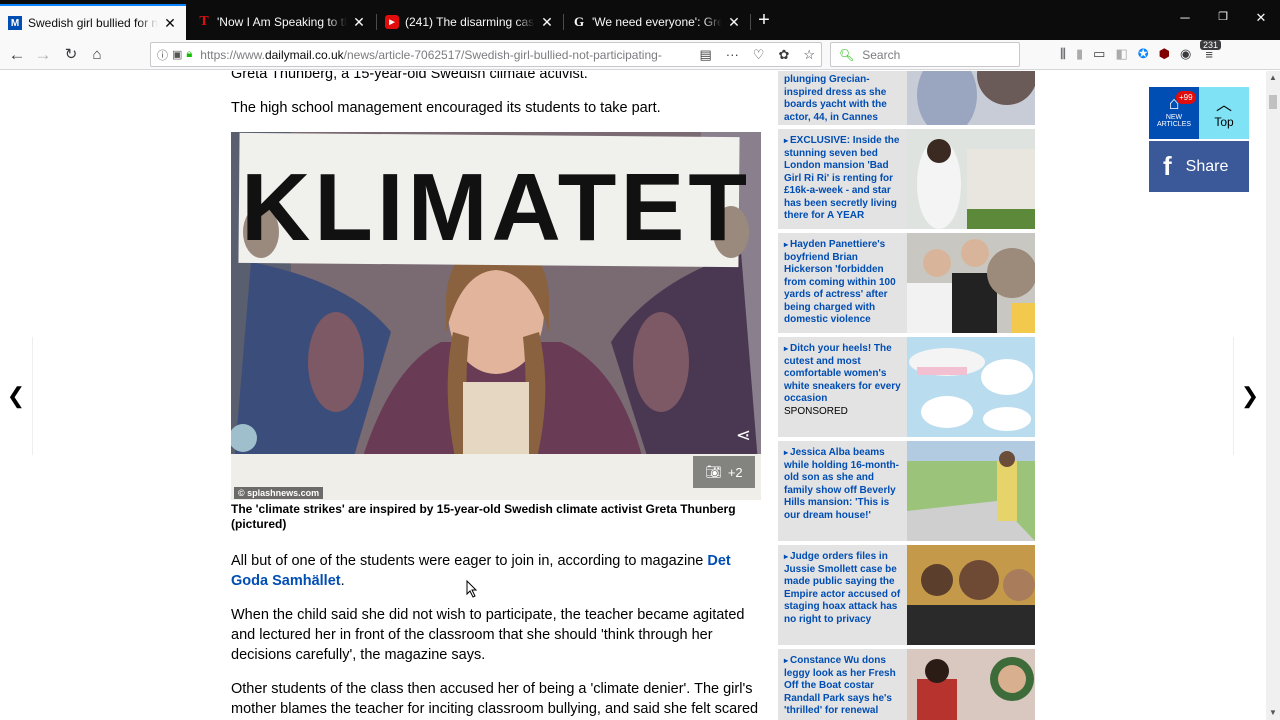 This screenshot has height=720, width=1280. I want to click on forward-icon: →, so click(43, 55).